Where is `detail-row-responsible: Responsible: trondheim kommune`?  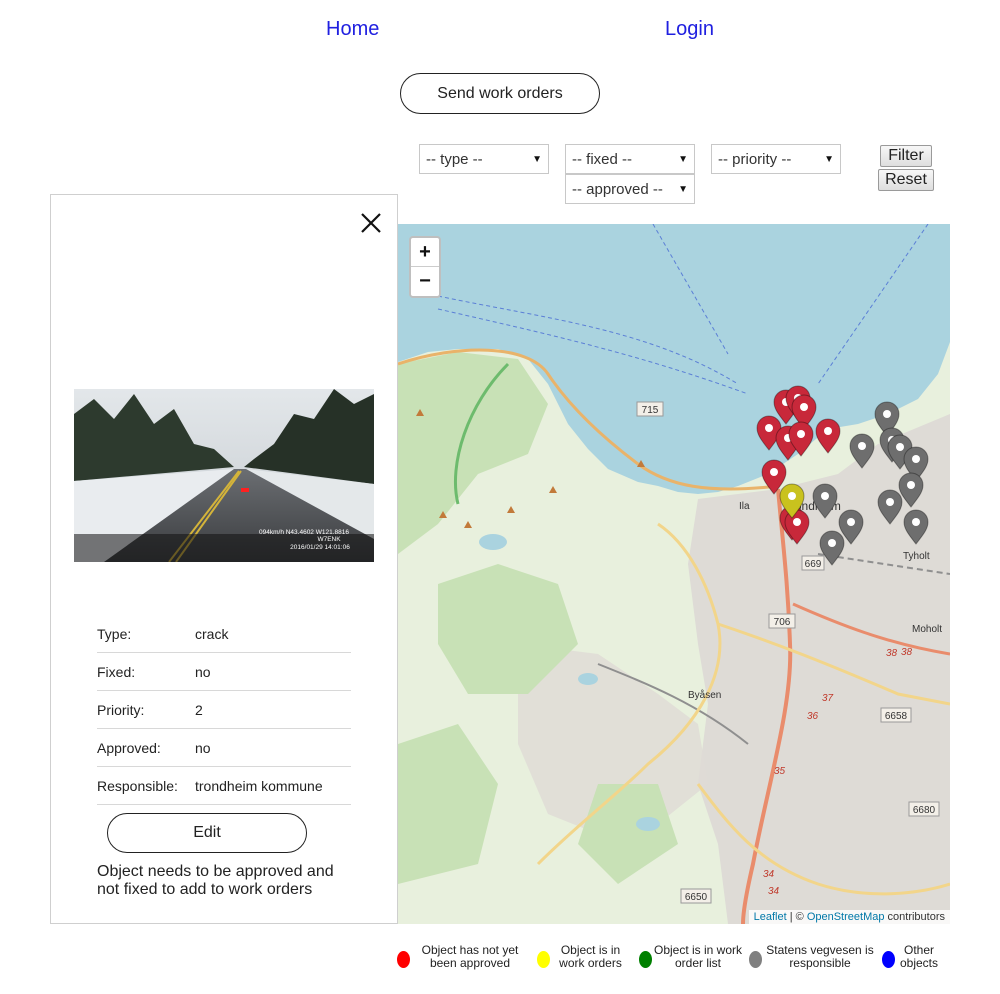 detail-row-responsible: Responsible: trondheim kommune is located at coordinates (224, 786).